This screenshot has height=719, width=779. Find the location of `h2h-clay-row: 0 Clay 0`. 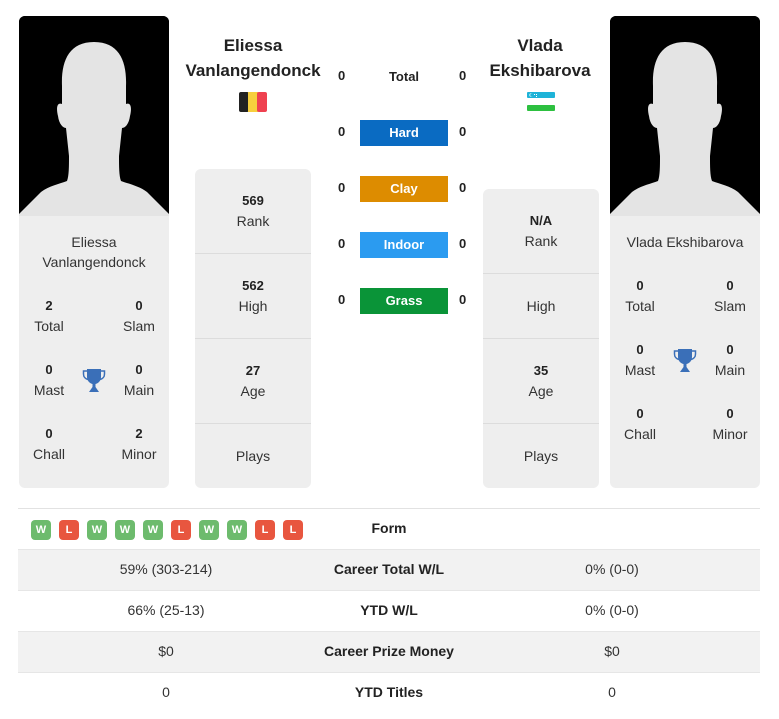

h2h-clay-row: 0 Clay 0 is located at coordinates (402, 189).